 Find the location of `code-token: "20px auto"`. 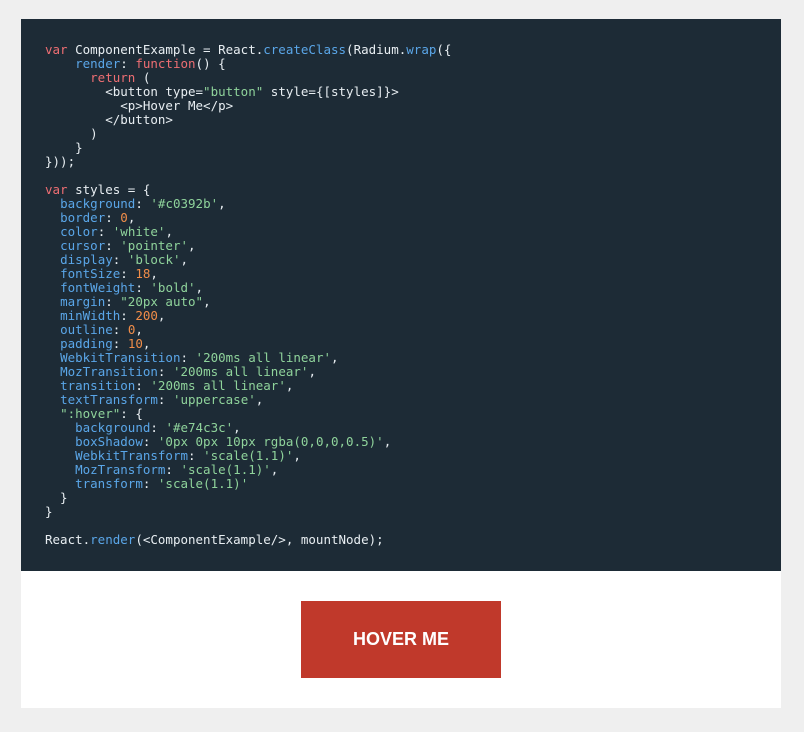

code-token: "20px auto" is located at coordinates (162, 301).